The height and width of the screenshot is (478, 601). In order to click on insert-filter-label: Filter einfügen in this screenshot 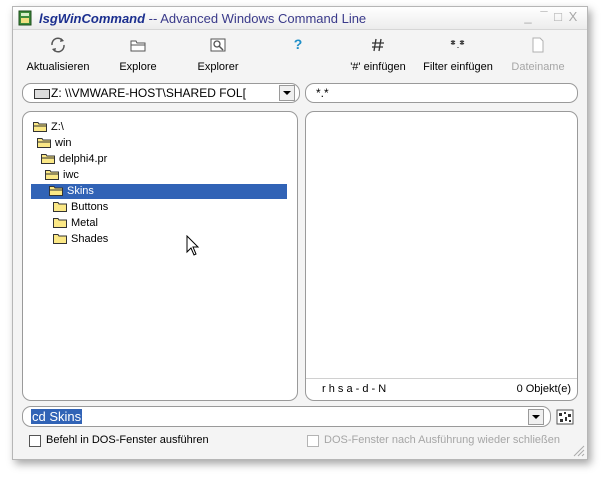, I will do `click(458, 67)`.